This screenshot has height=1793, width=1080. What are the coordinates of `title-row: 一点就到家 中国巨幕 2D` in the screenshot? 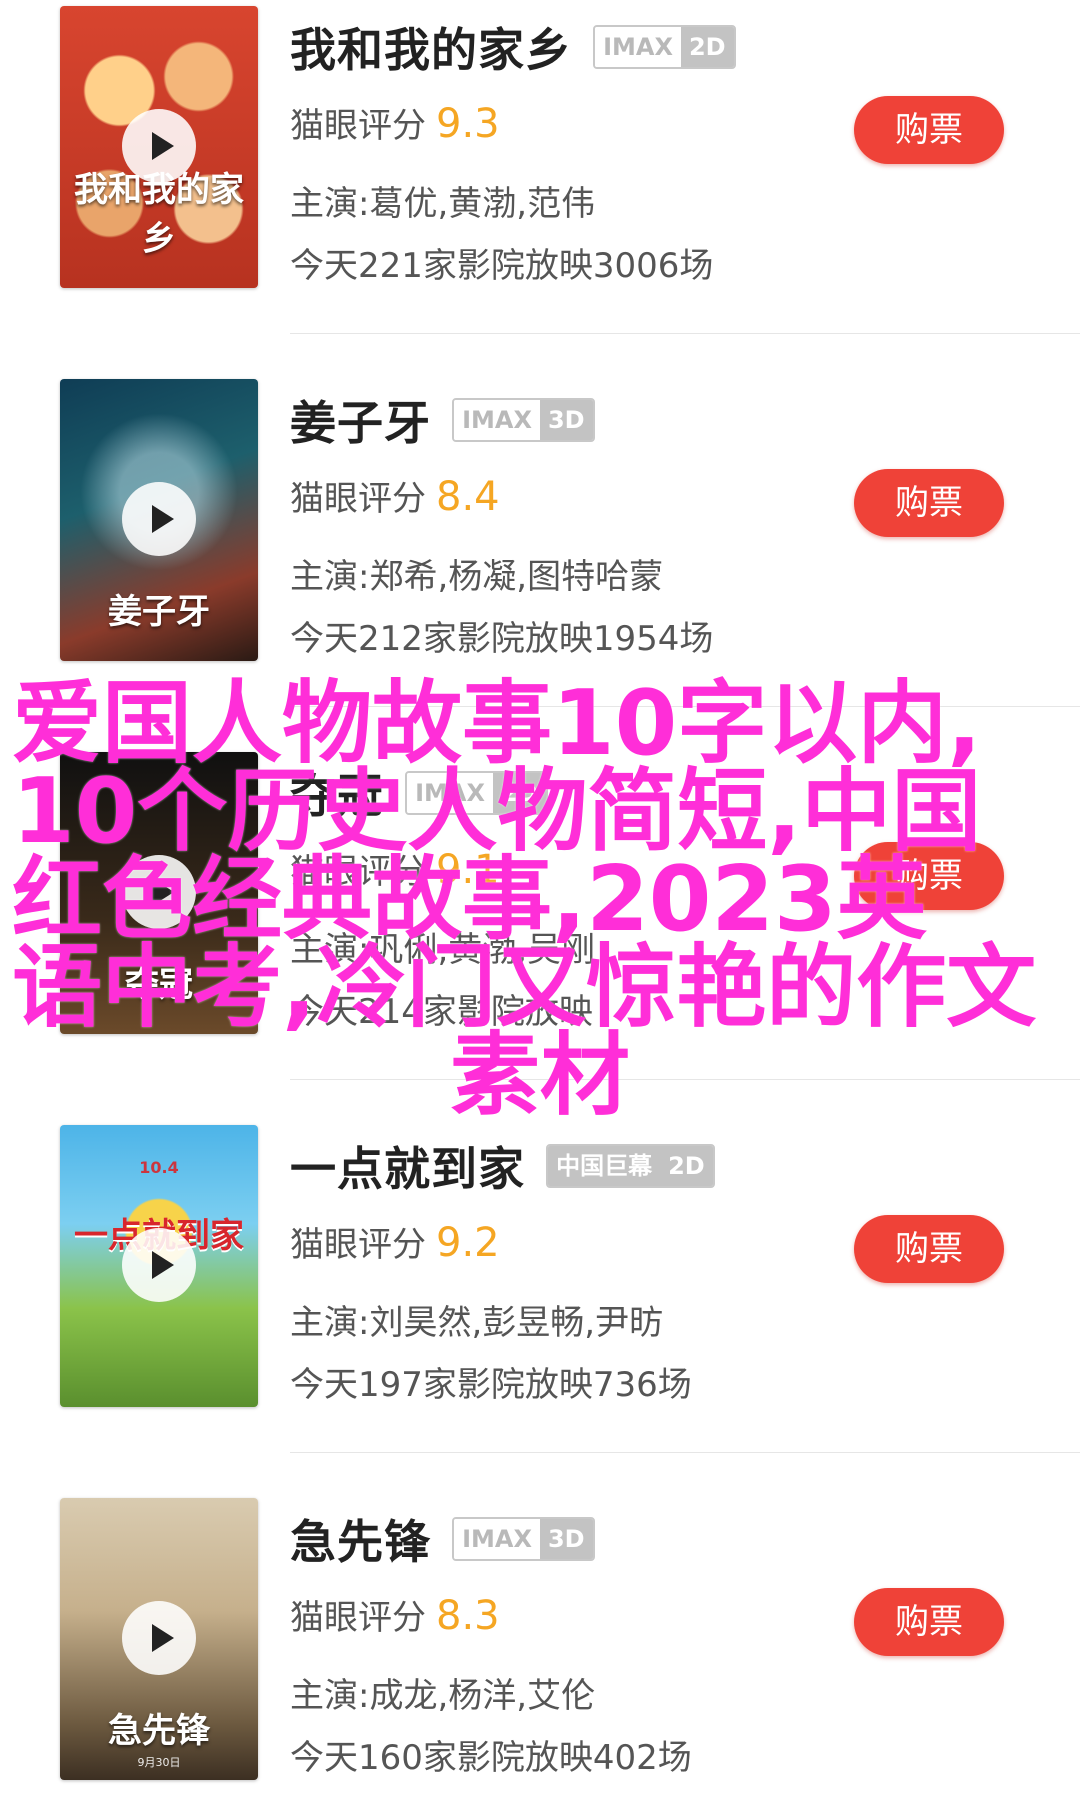 It's located at (502, 1164).